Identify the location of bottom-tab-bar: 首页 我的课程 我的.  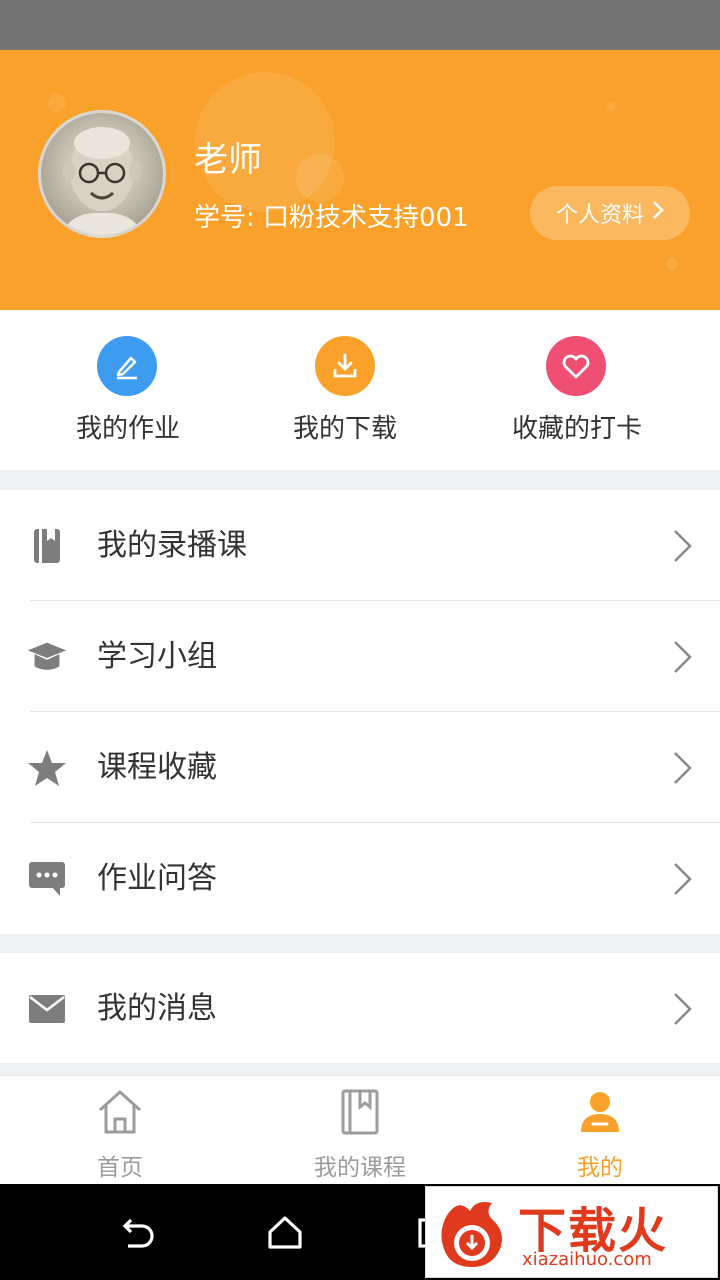
(360, 1130).